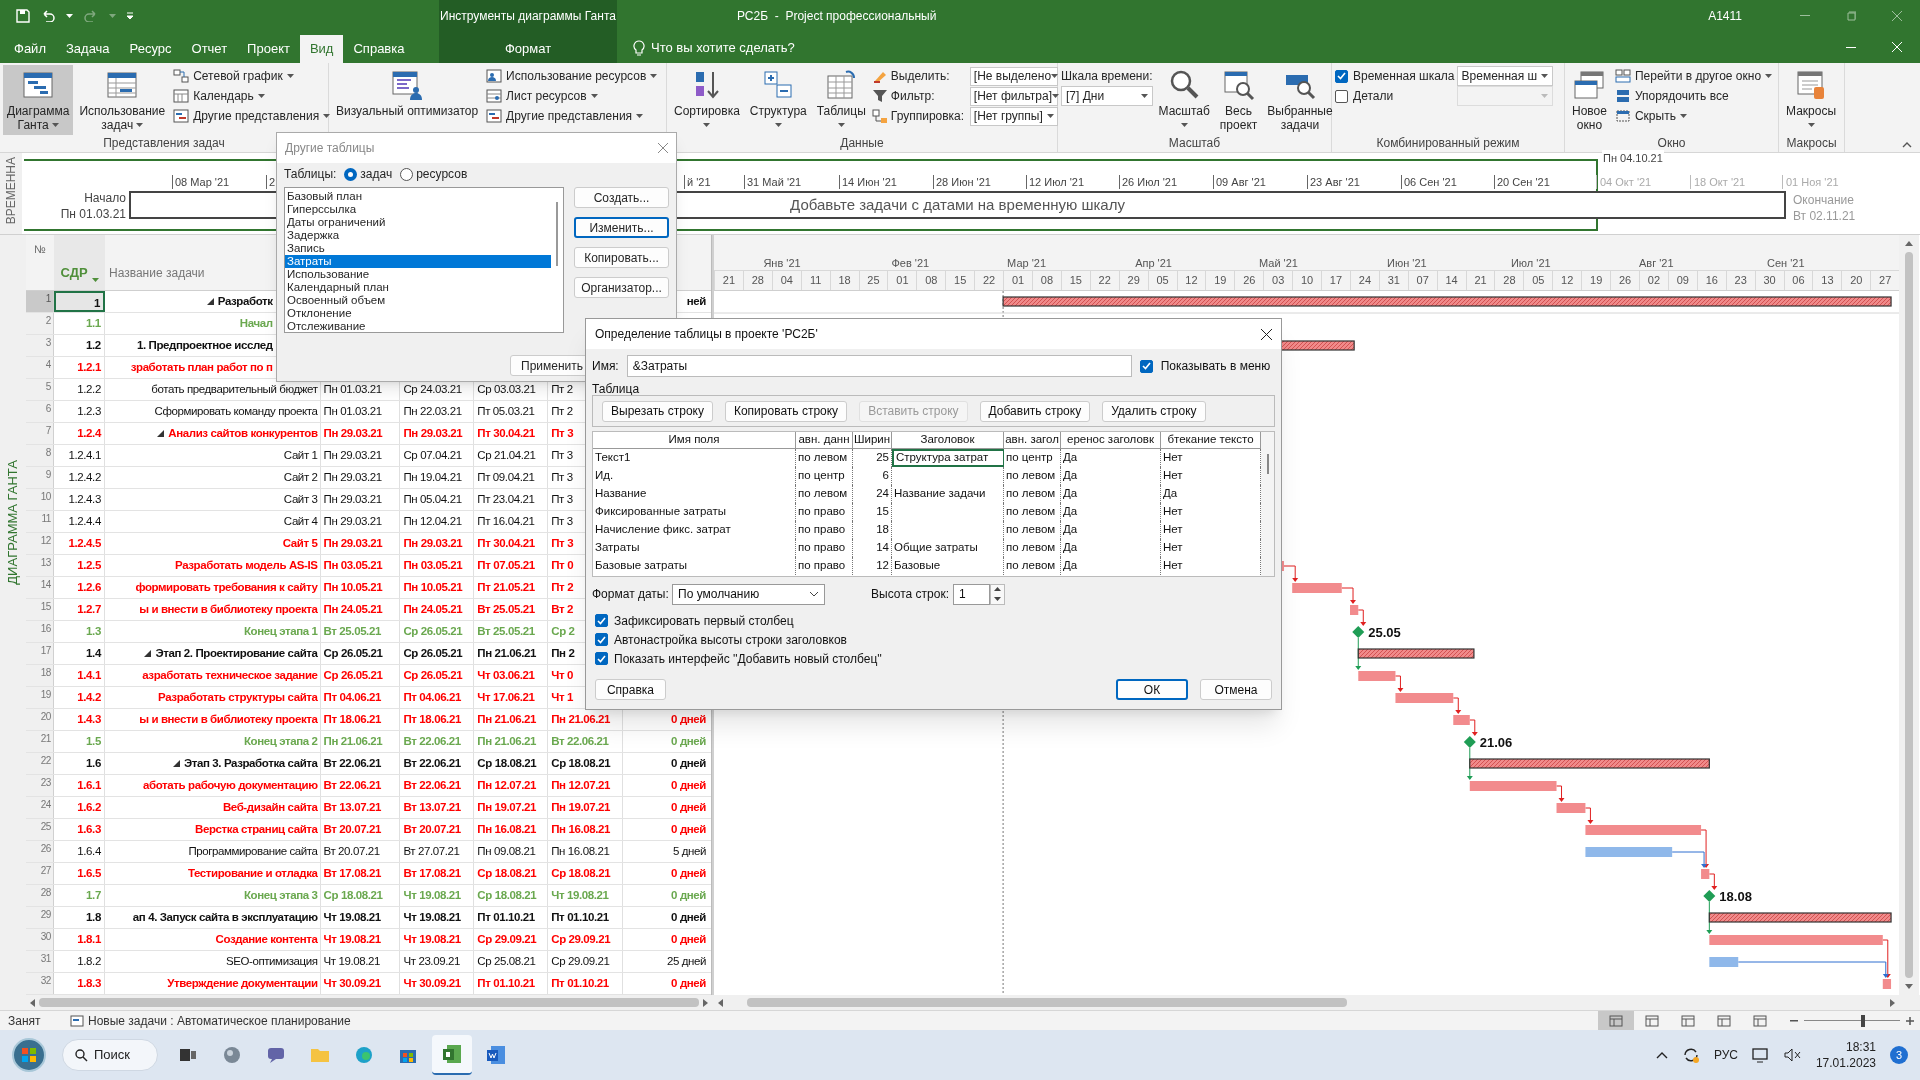 This screenshot has height=1080, width=1920. Describe the element at coordinates (40, 345) in the screenshot. I see `row-number: 3` at that location.